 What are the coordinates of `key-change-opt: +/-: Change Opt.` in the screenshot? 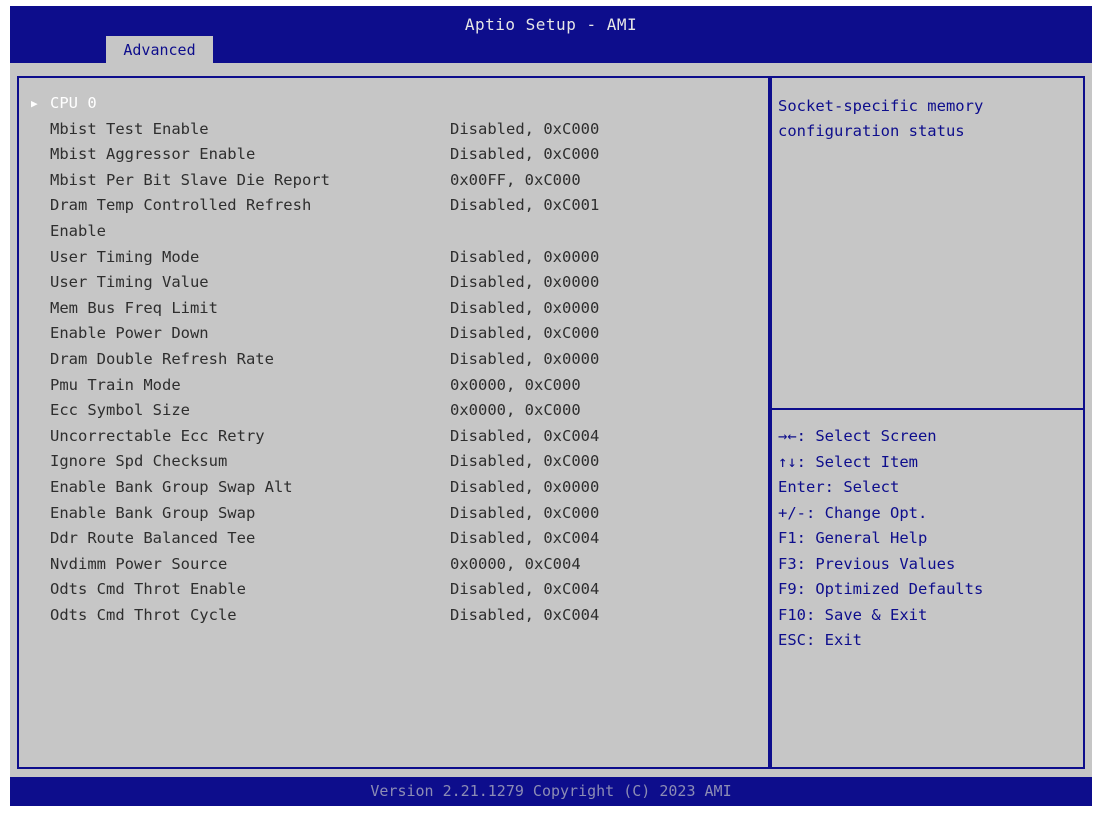 It's located at (853, 512).